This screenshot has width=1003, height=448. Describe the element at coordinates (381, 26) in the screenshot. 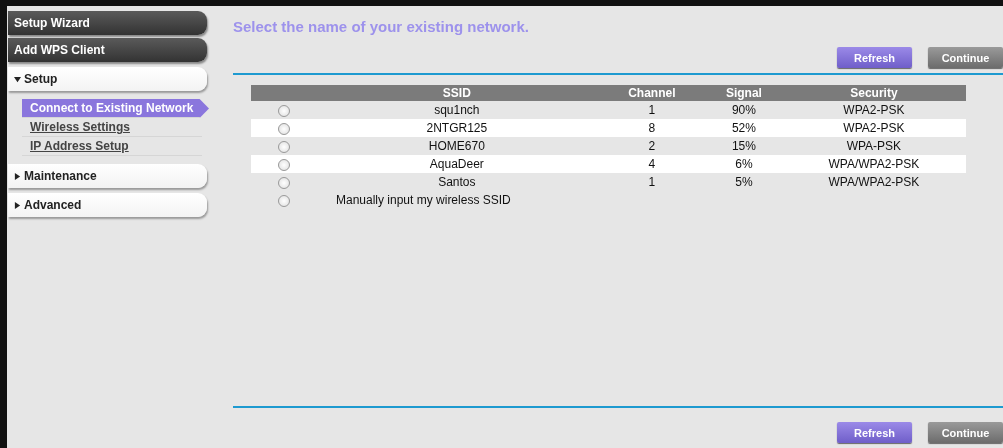

I see `page-title: Select the name of your existing network.` at that location.